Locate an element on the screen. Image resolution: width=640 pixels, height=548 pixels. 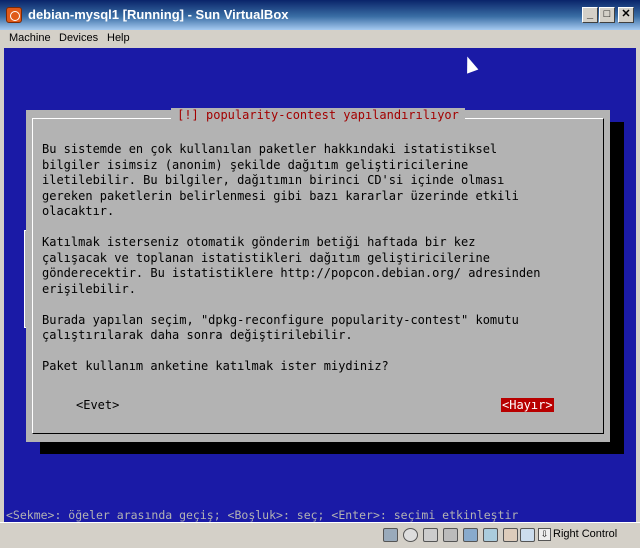
menu-machine: Machine is located at coordinates (30, 38).